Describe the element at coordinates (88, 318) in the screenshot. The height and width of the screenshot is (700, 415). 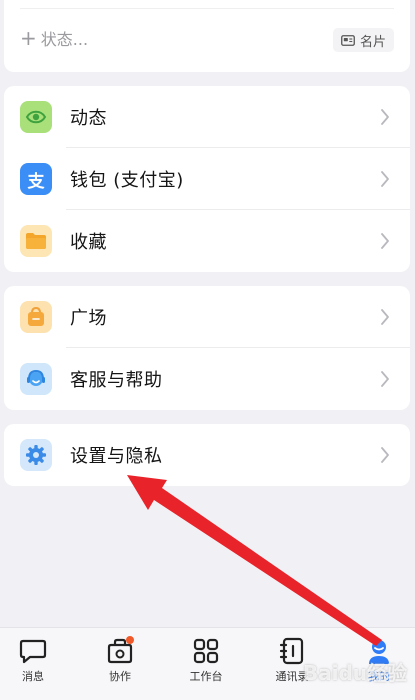
I see `menu-item-label: 广场` at that location.